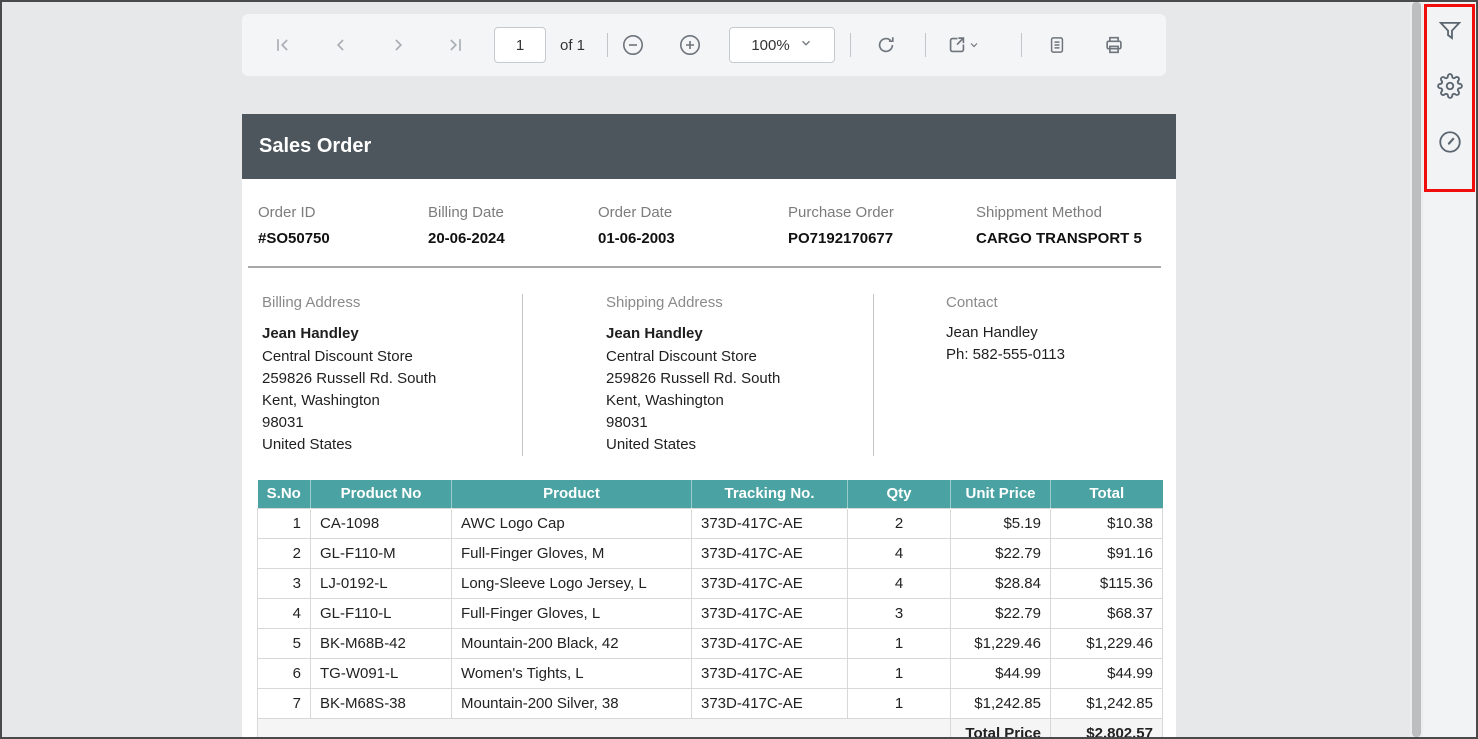 The image size is (1478, 739). I want to click on contact-info: Contact Jean Handley Ph: 582-555-0113, so click(1005, 328).